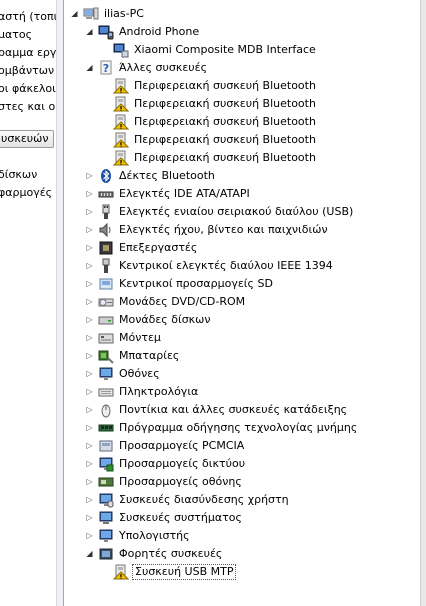 This screenshot has width=426, height=606. I want to click on monitor-icon, so click(106, 374).